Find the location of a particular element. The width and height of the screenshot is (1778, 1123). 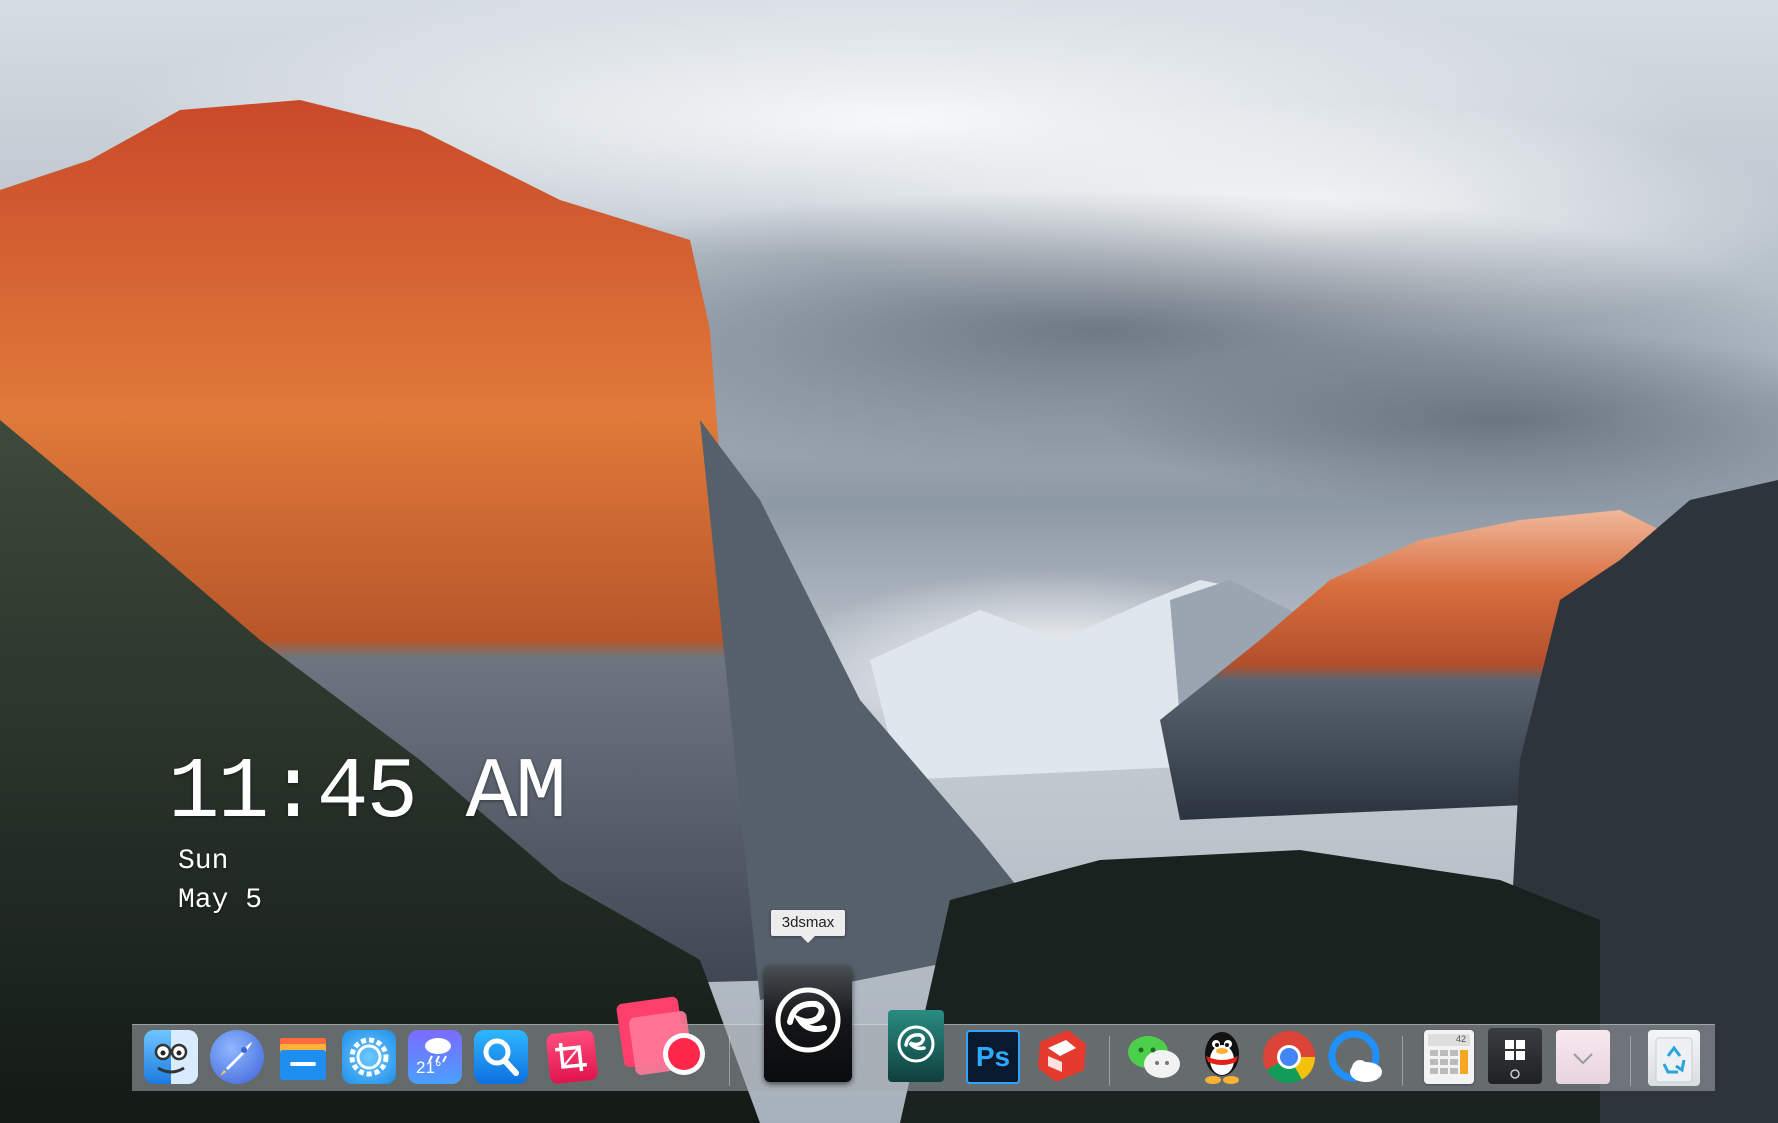

penguin-icon is located at coordinates (1222, 1058).